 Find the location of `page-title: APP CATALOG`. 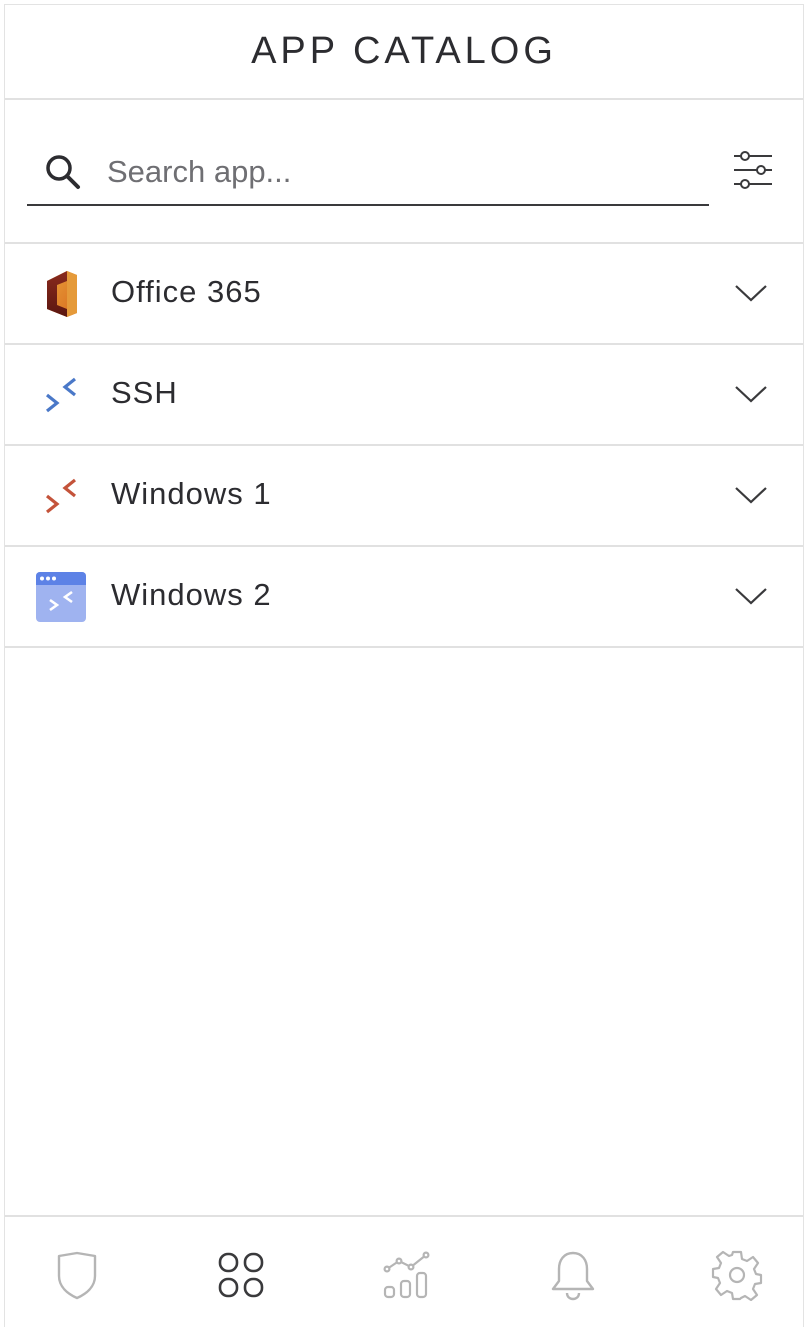

page-title: APP CATALOG is located at coordinates (404, 51).